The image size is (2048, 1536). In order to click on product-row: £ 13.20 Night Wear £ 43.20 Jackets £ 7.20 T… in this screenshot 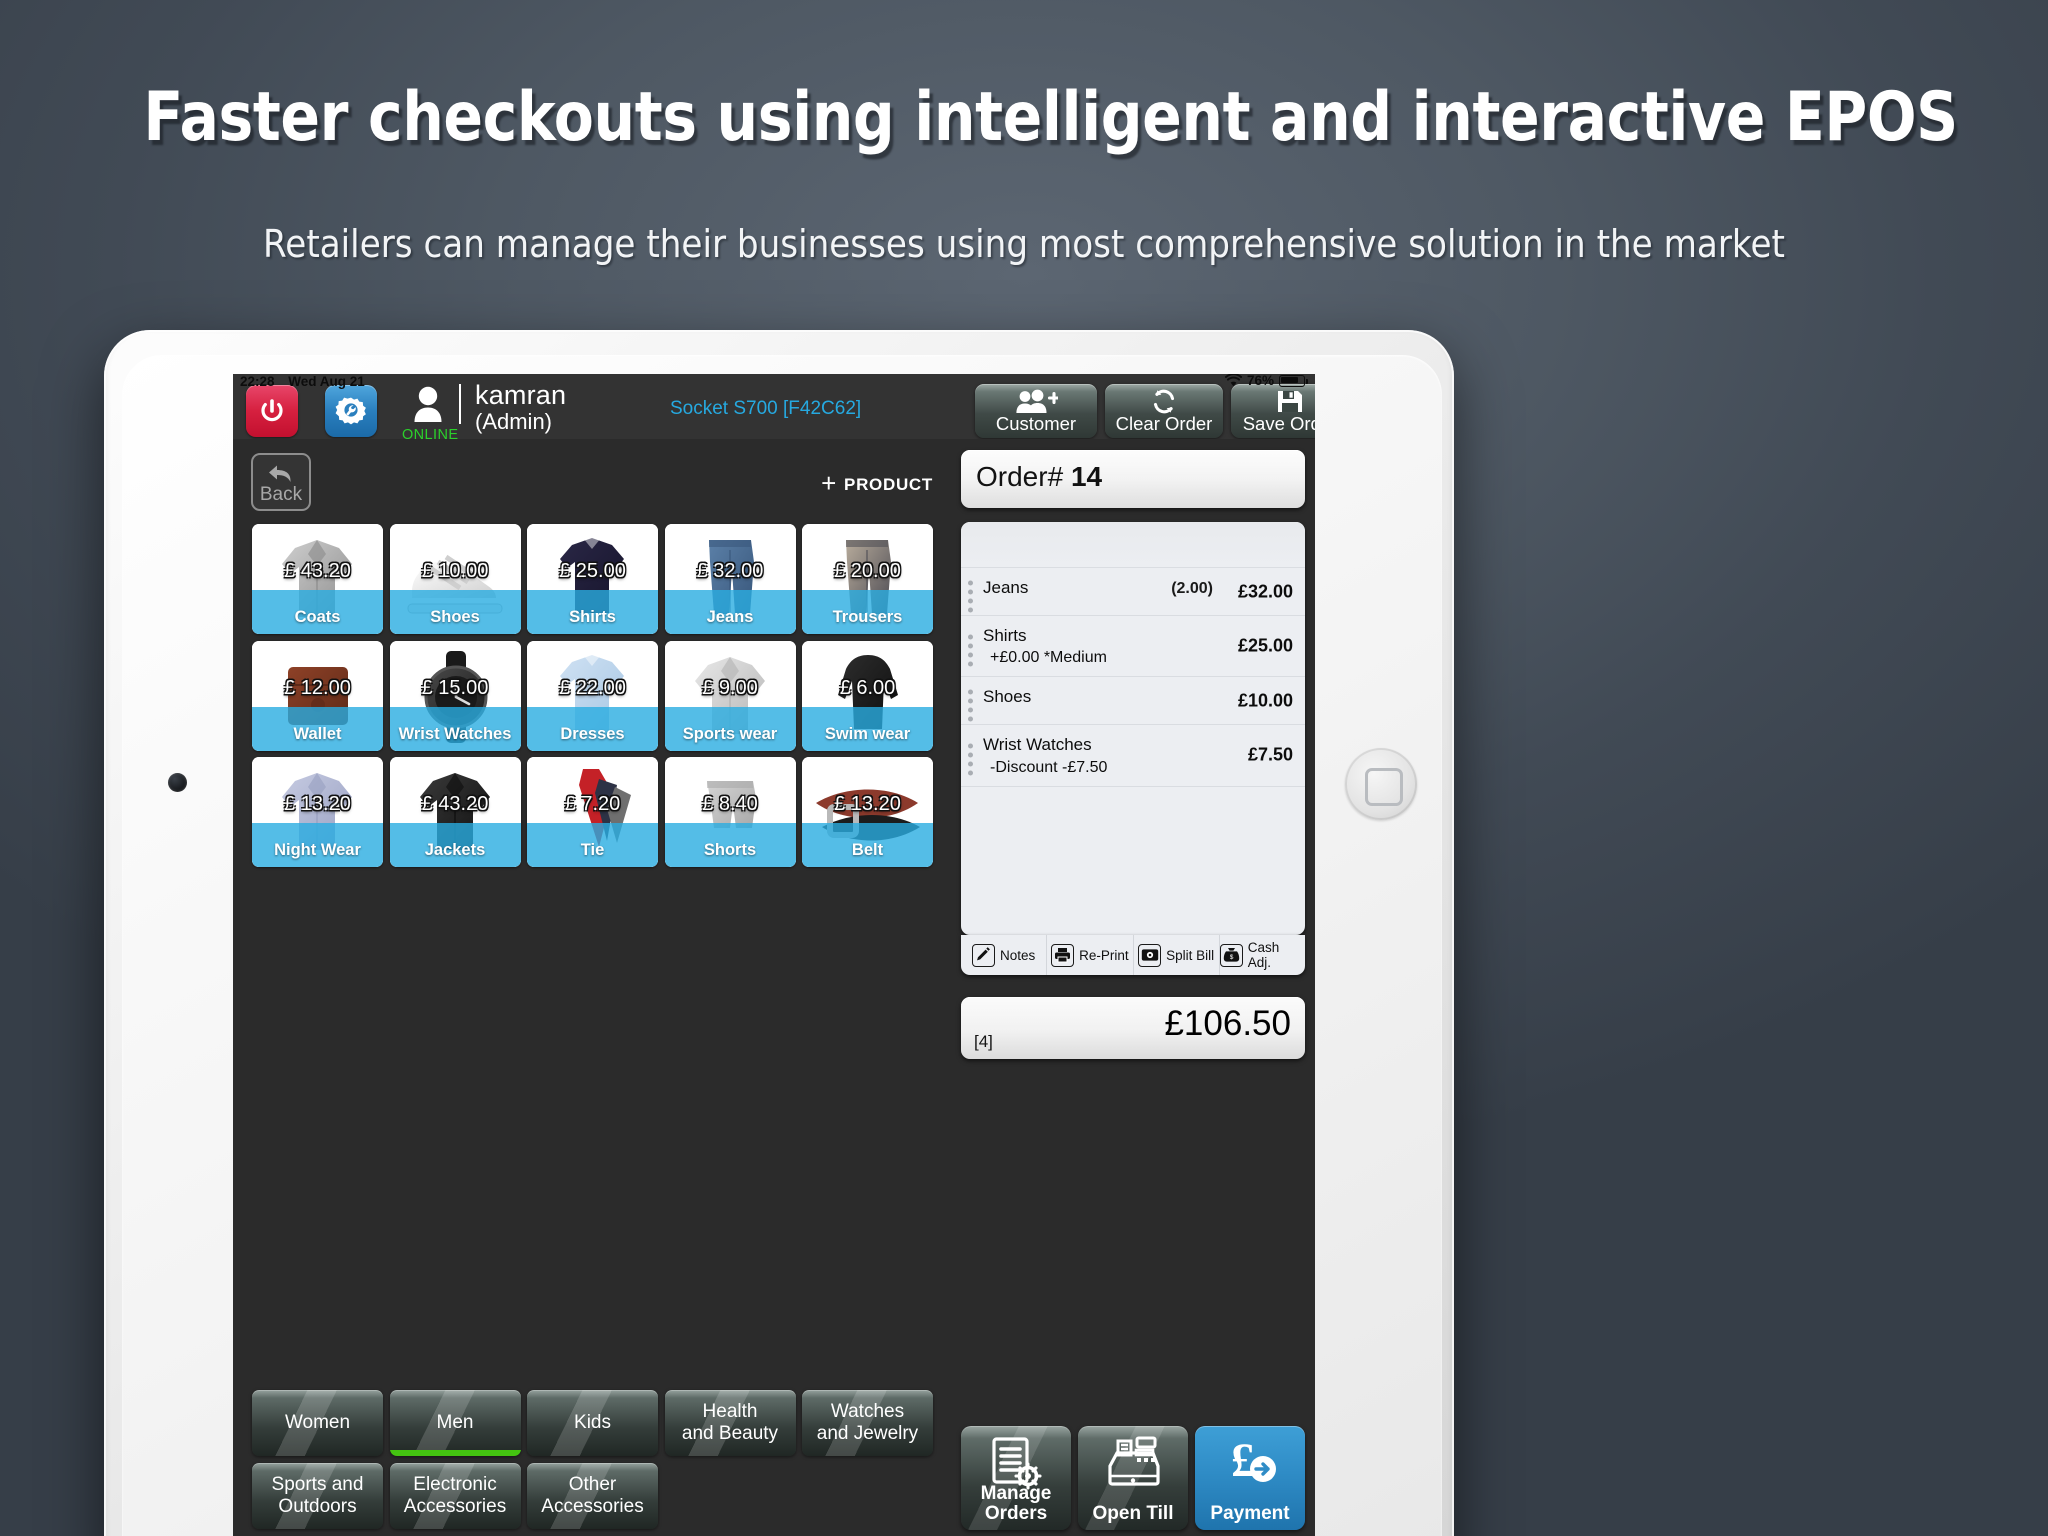, I will do `click(593, 812)`.